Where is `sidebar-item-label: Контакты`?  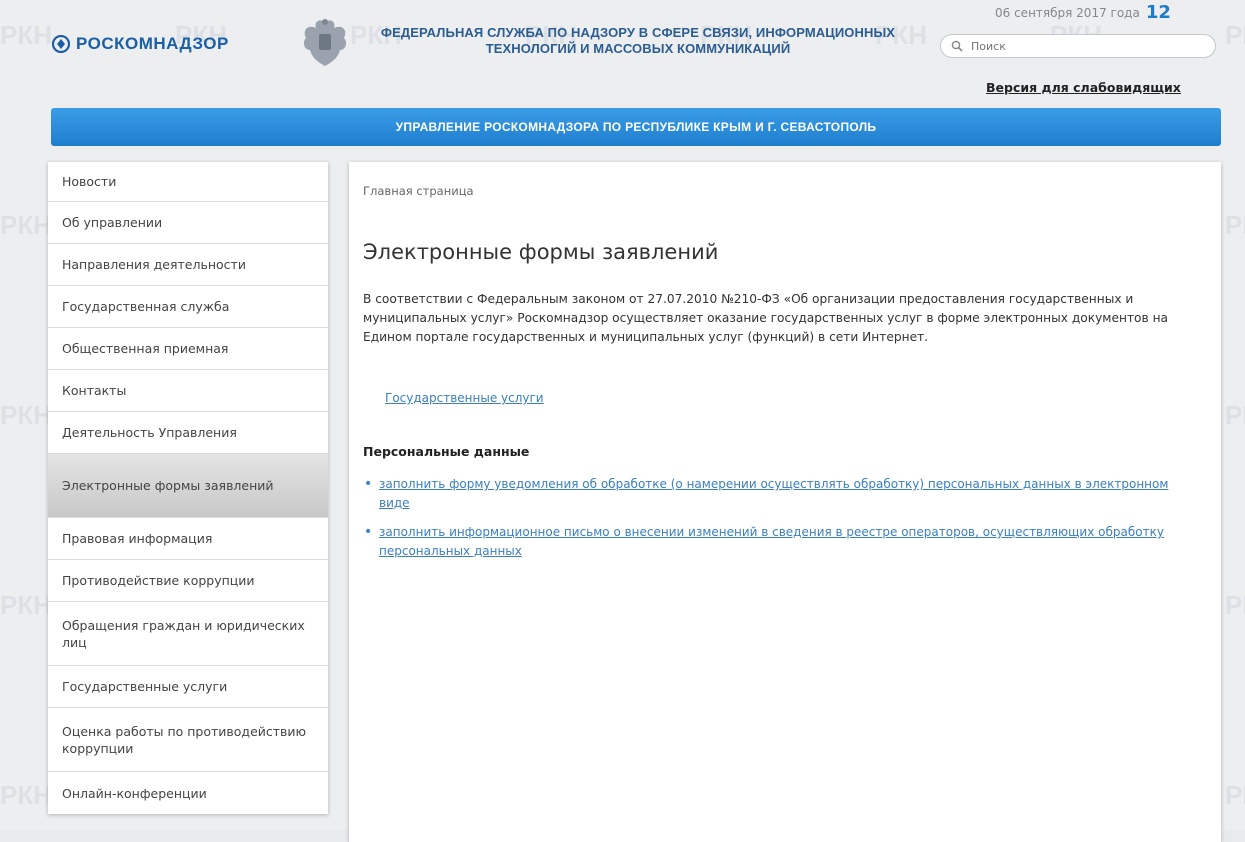
sidebar-item-label: Контакты is located at coordinates (94, 390).